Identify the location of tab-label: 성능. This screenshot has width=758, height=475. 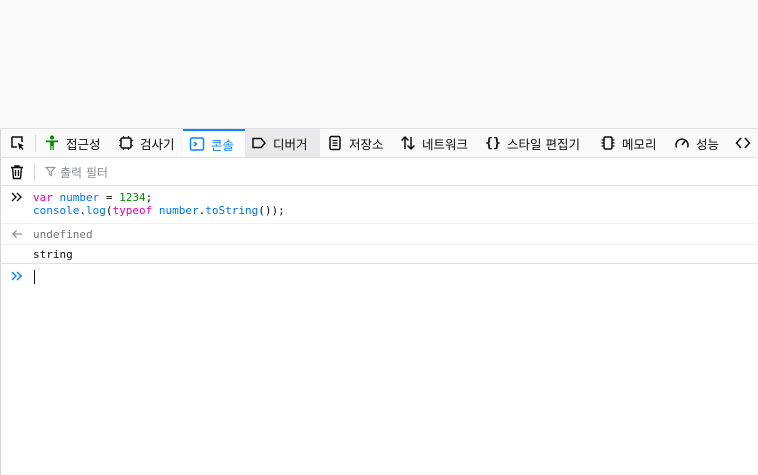
(708, 144).